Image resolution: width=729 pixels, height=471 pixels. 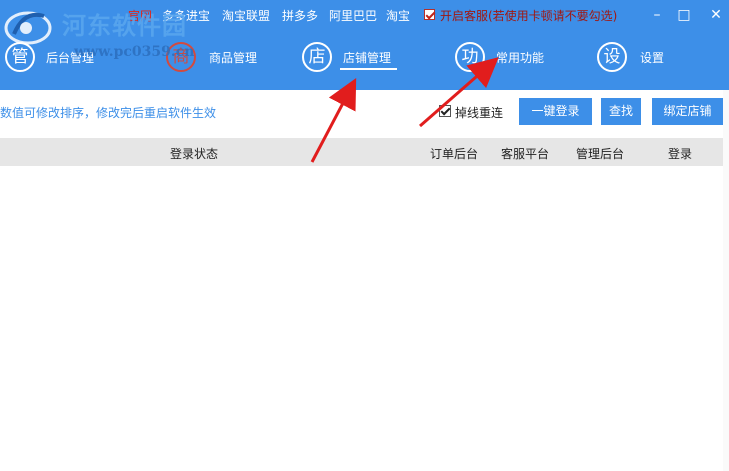 I want to click on kefu-checkbox, so click(x=429, y=14).